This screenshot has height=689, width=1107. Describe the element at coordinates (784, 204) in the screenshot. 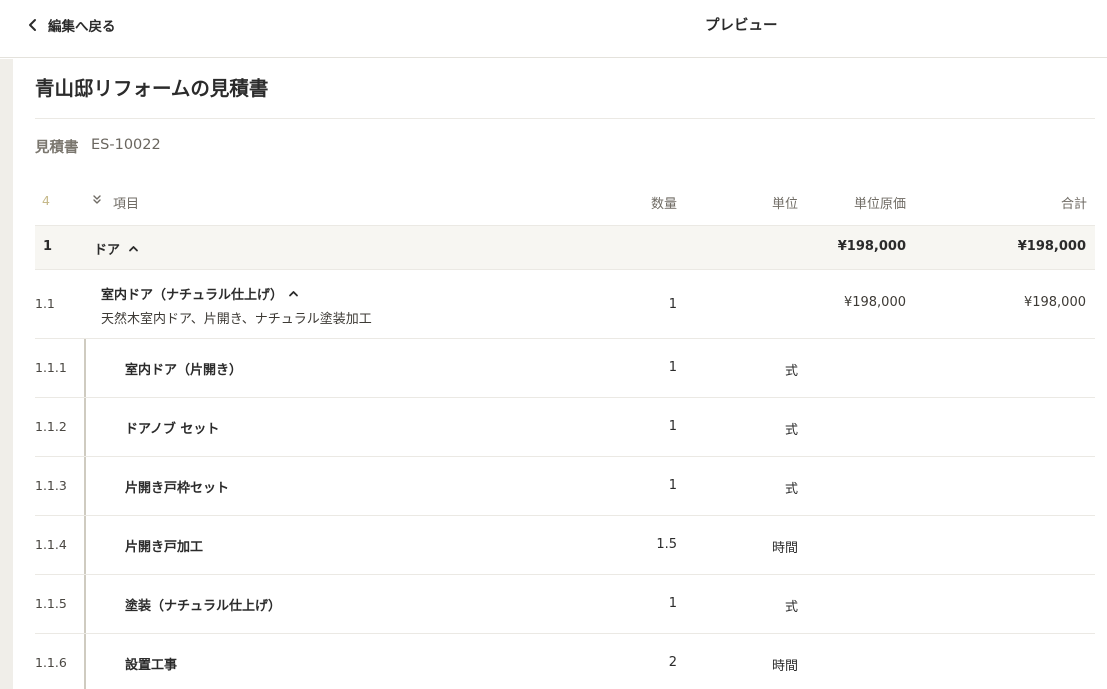

I see `column-header-unit: 単位` at that location.